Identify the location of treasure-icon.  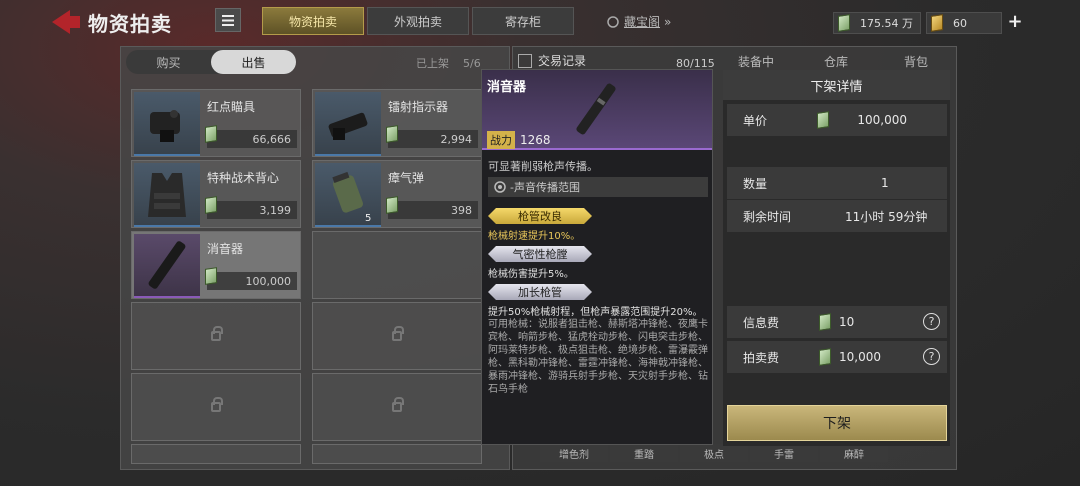
(613, 21).